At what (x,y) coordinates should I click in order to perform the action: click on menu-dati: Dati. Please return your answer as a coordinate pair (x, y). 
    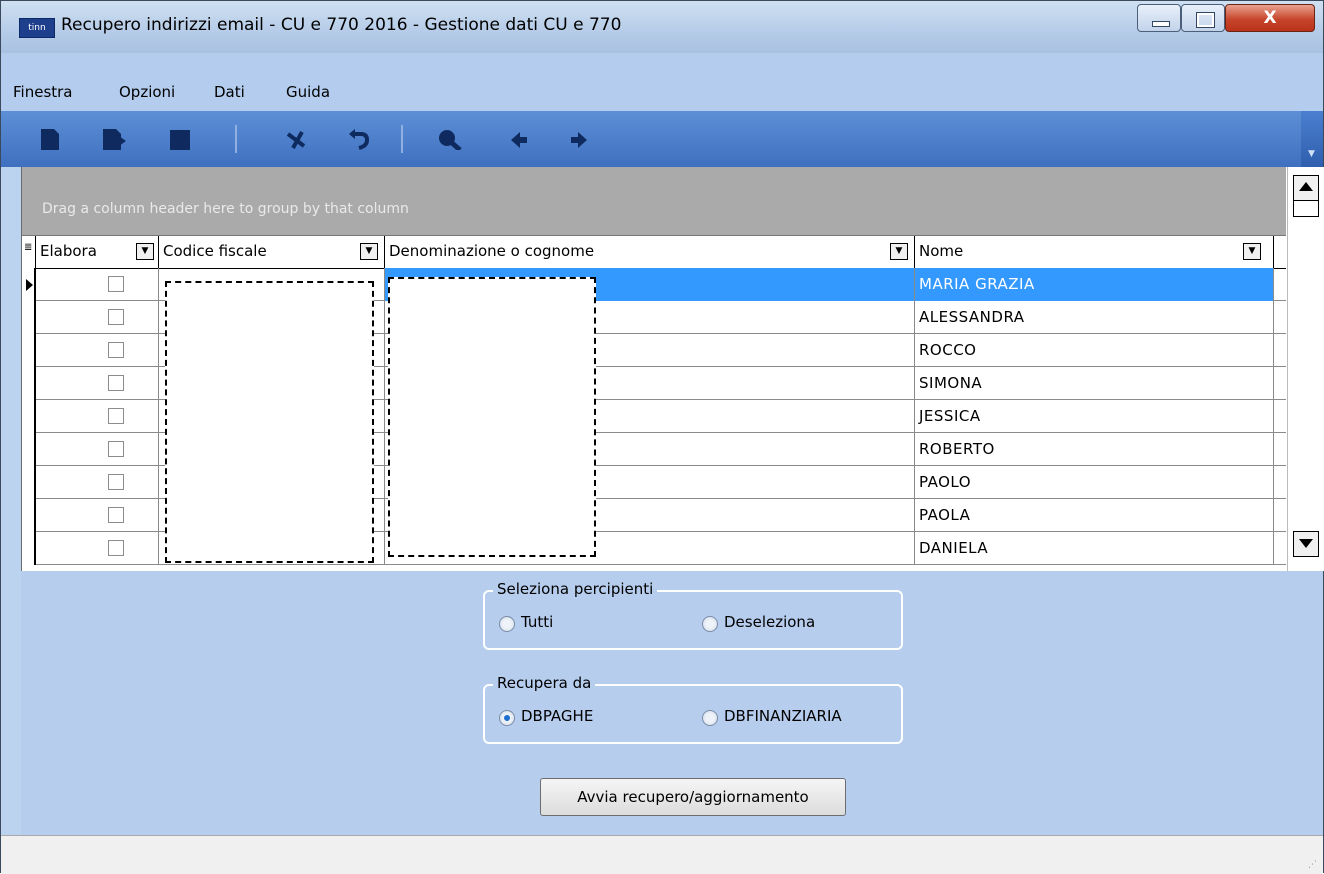
    Looking at the image, I should click on (229, 92).